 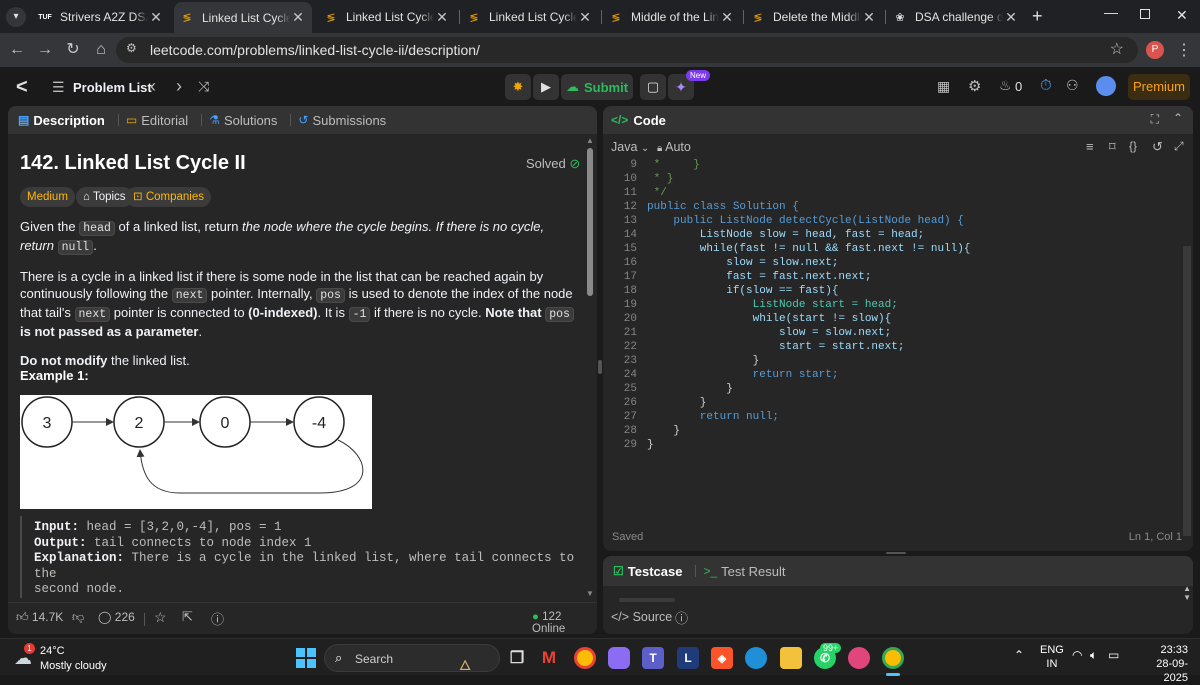 What do you see at coordinates (756, 658) in the screenshot?
I see `edge-icon` at bounding box center [756, 658].